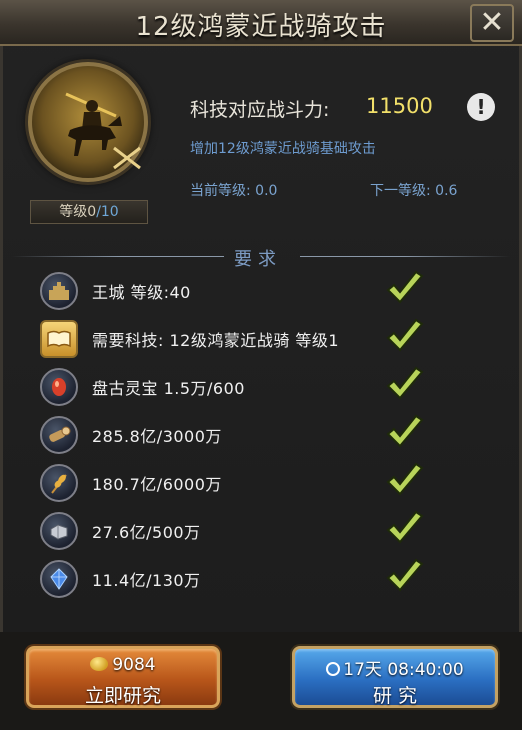 The image size is (522, 730). I want to click on tech-level-banner: 等级0/10, so click(89, 212).